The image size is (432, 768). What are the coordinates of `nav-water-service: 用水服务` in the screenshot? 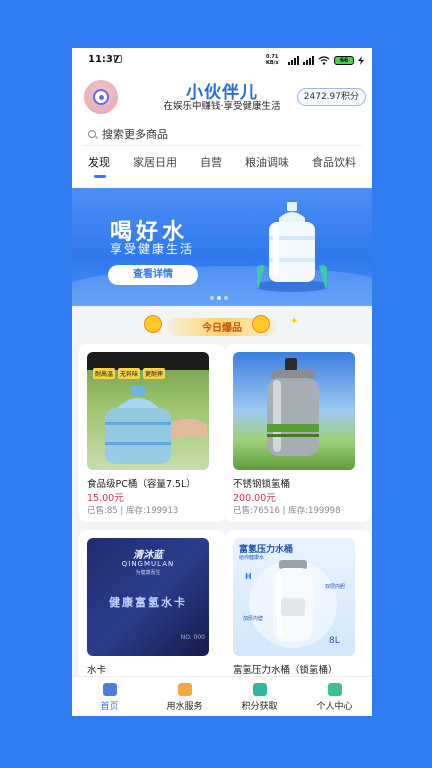 It's located at (184, 696).